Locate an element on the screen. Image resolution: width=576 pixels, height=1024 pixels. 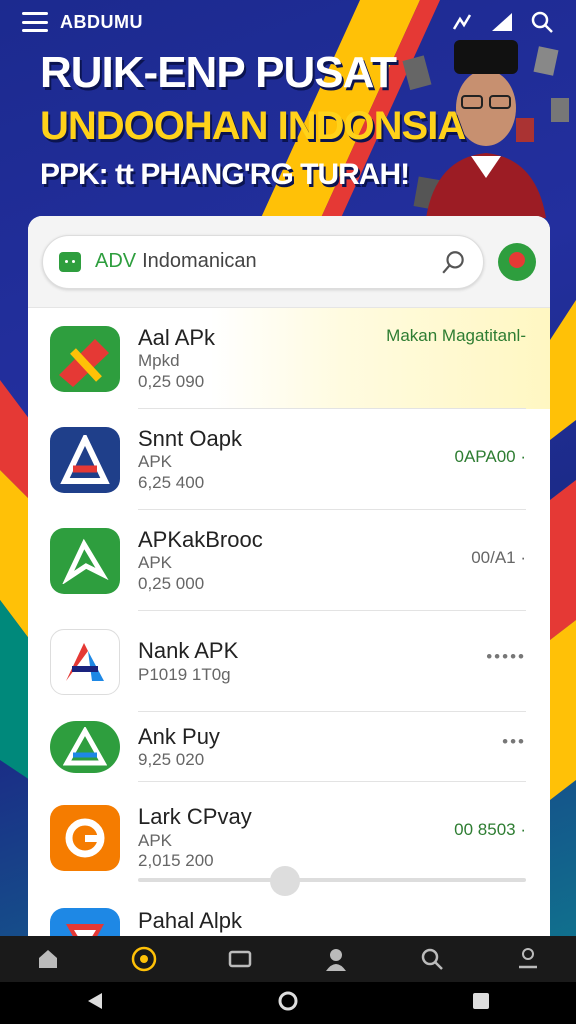
search-area: ADV Indomanican is located at coordinates (289, 262).